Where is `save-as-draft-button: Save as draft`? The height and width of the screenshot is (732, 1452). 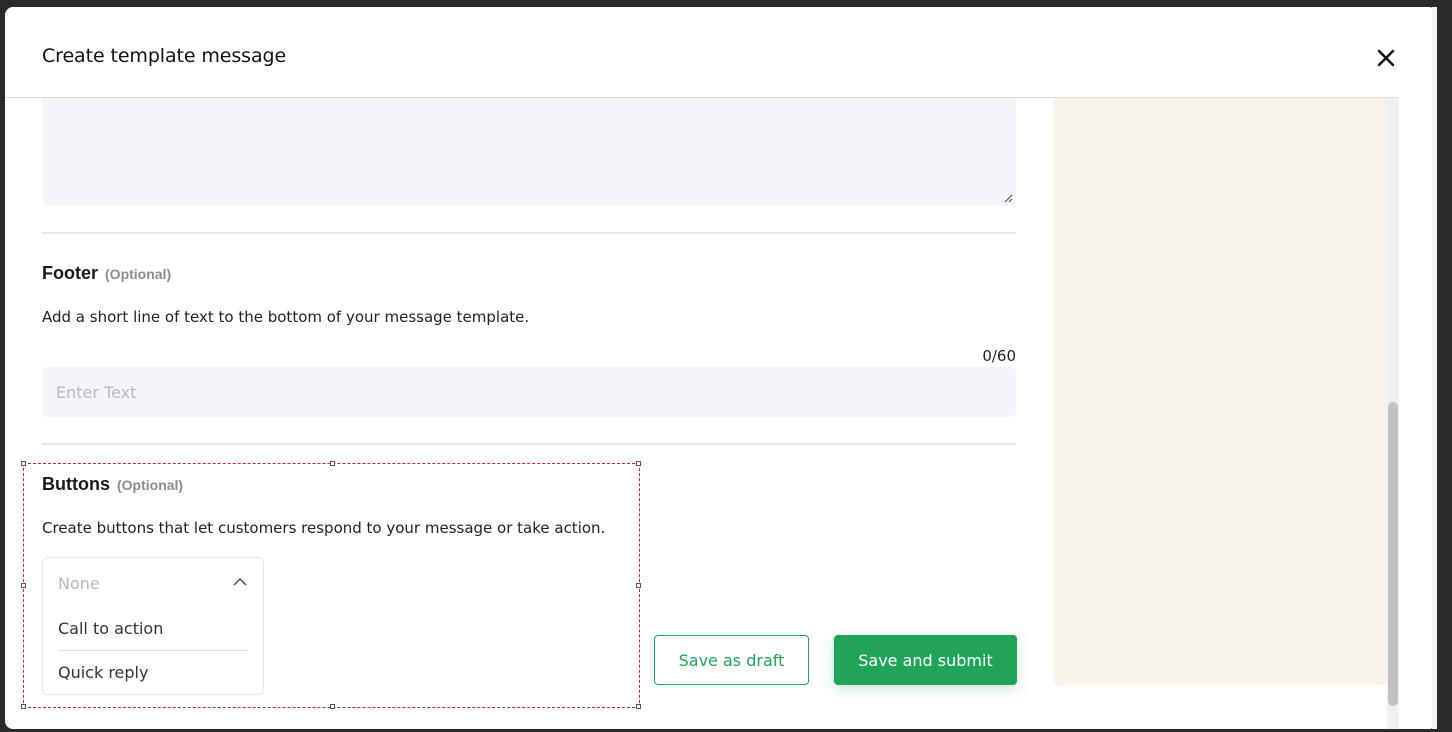 save-as-draft-button: Save as draft is located at coordinates (731, 660).